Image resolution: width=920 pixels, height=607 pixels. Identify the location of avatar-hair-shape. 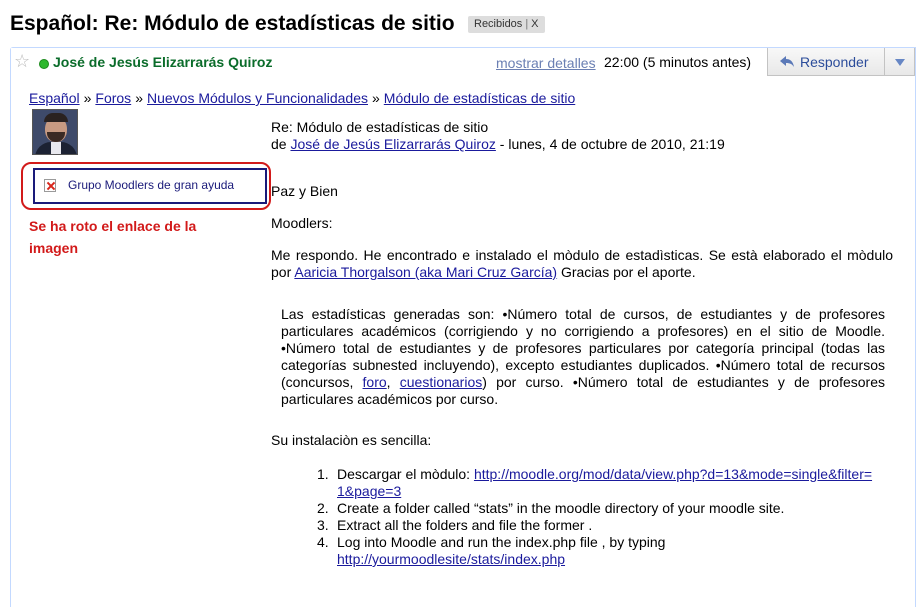
(56, 117).